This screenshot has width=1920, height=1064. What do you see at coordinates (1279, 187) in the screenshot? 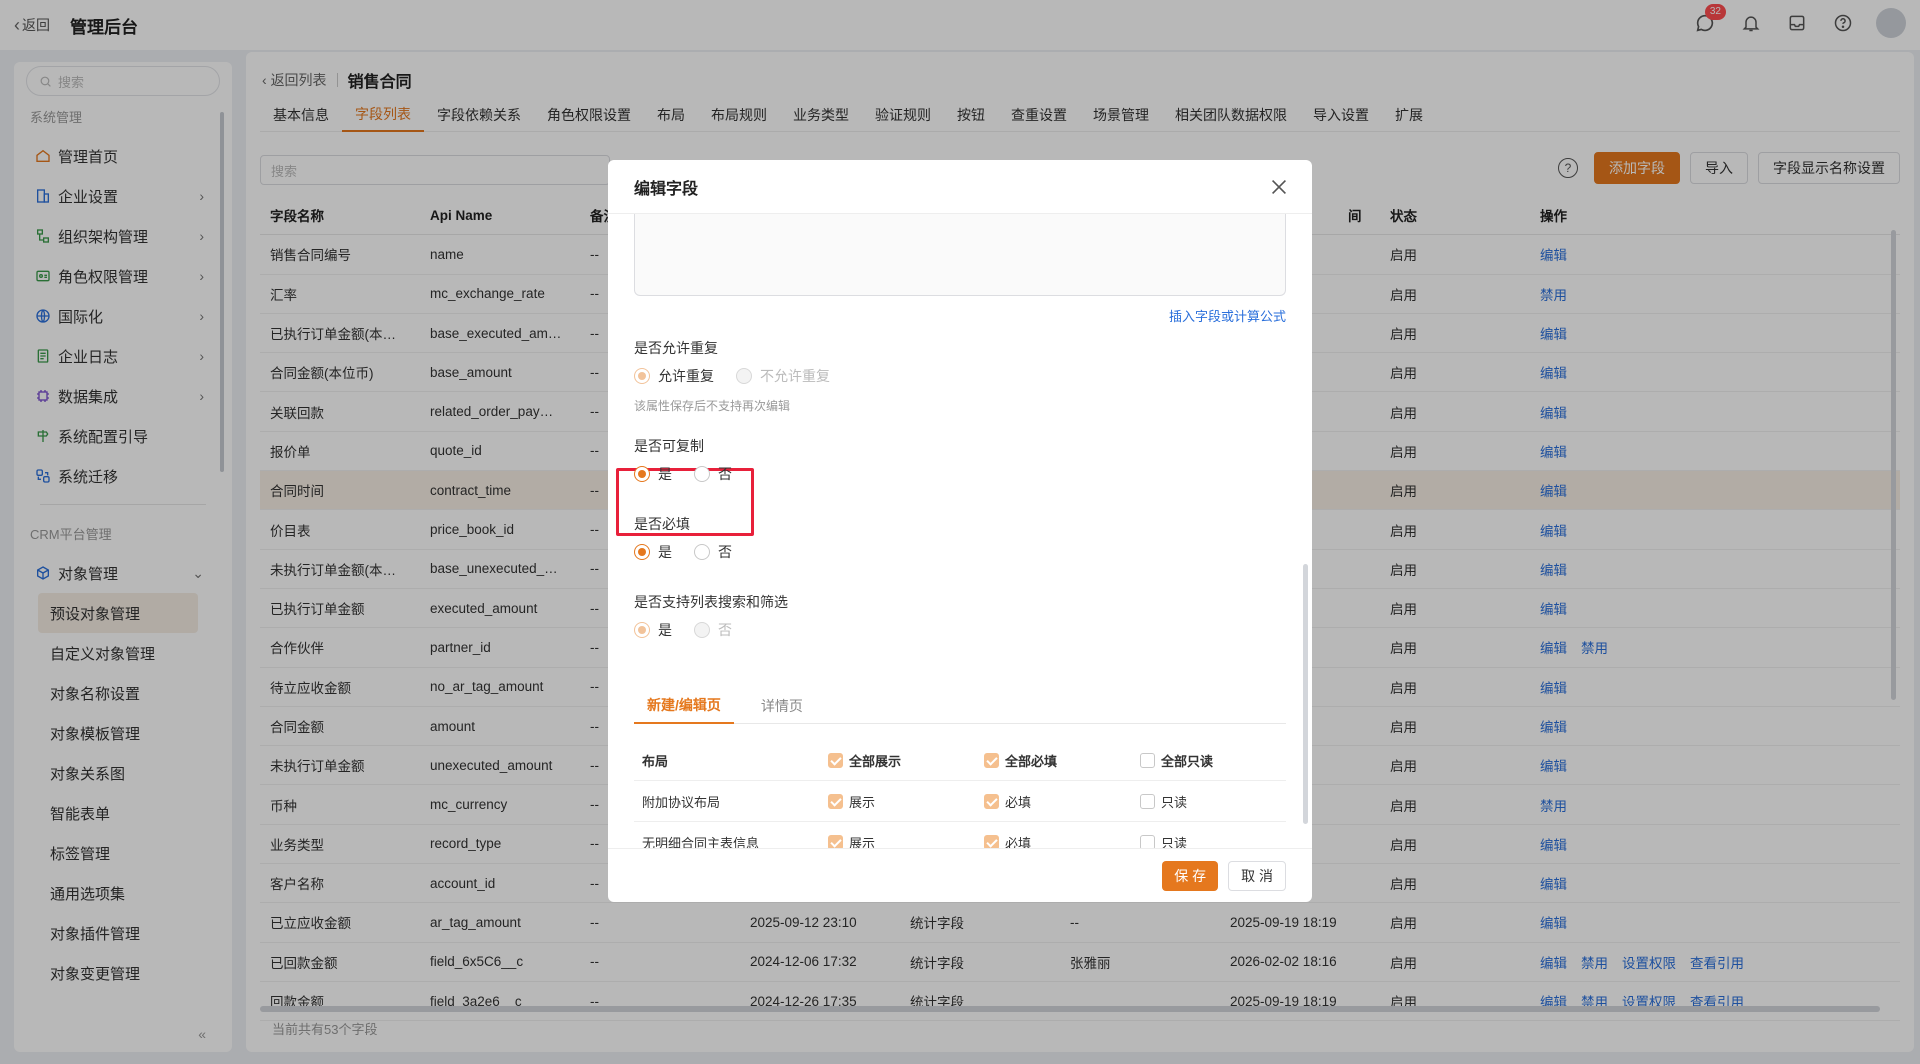
I see `close-icon` at bounding box center [1279, 187].